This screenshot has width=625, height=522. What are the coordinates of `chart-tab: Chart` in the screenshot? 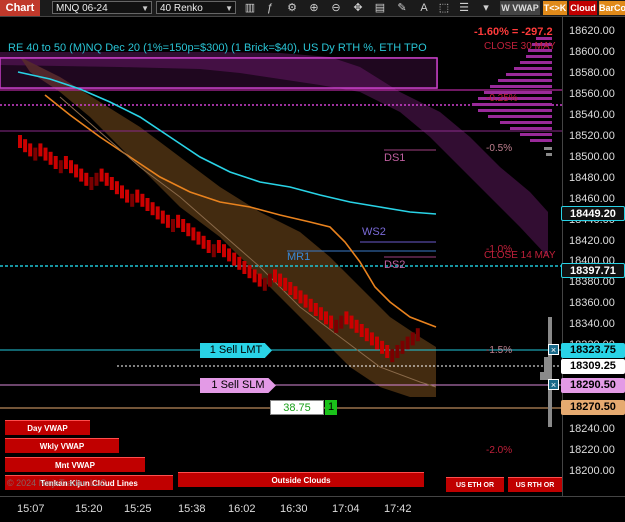 It's located at (20, 8).